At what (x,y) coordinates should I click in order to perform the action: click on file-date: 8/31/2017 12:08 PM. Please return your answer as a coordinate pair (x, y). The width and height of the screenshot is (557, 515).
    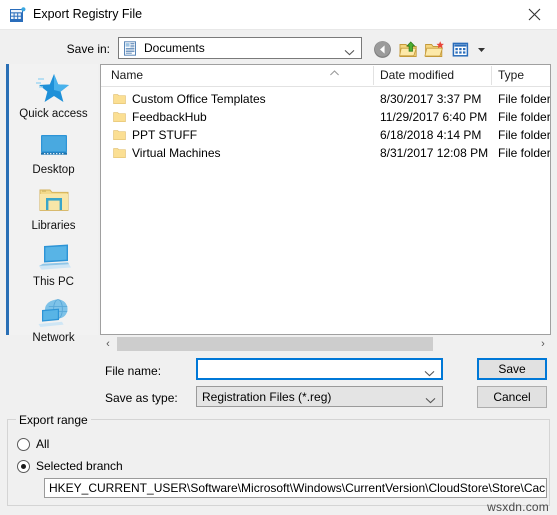
    Looking at the image, I should click on (434, 153).